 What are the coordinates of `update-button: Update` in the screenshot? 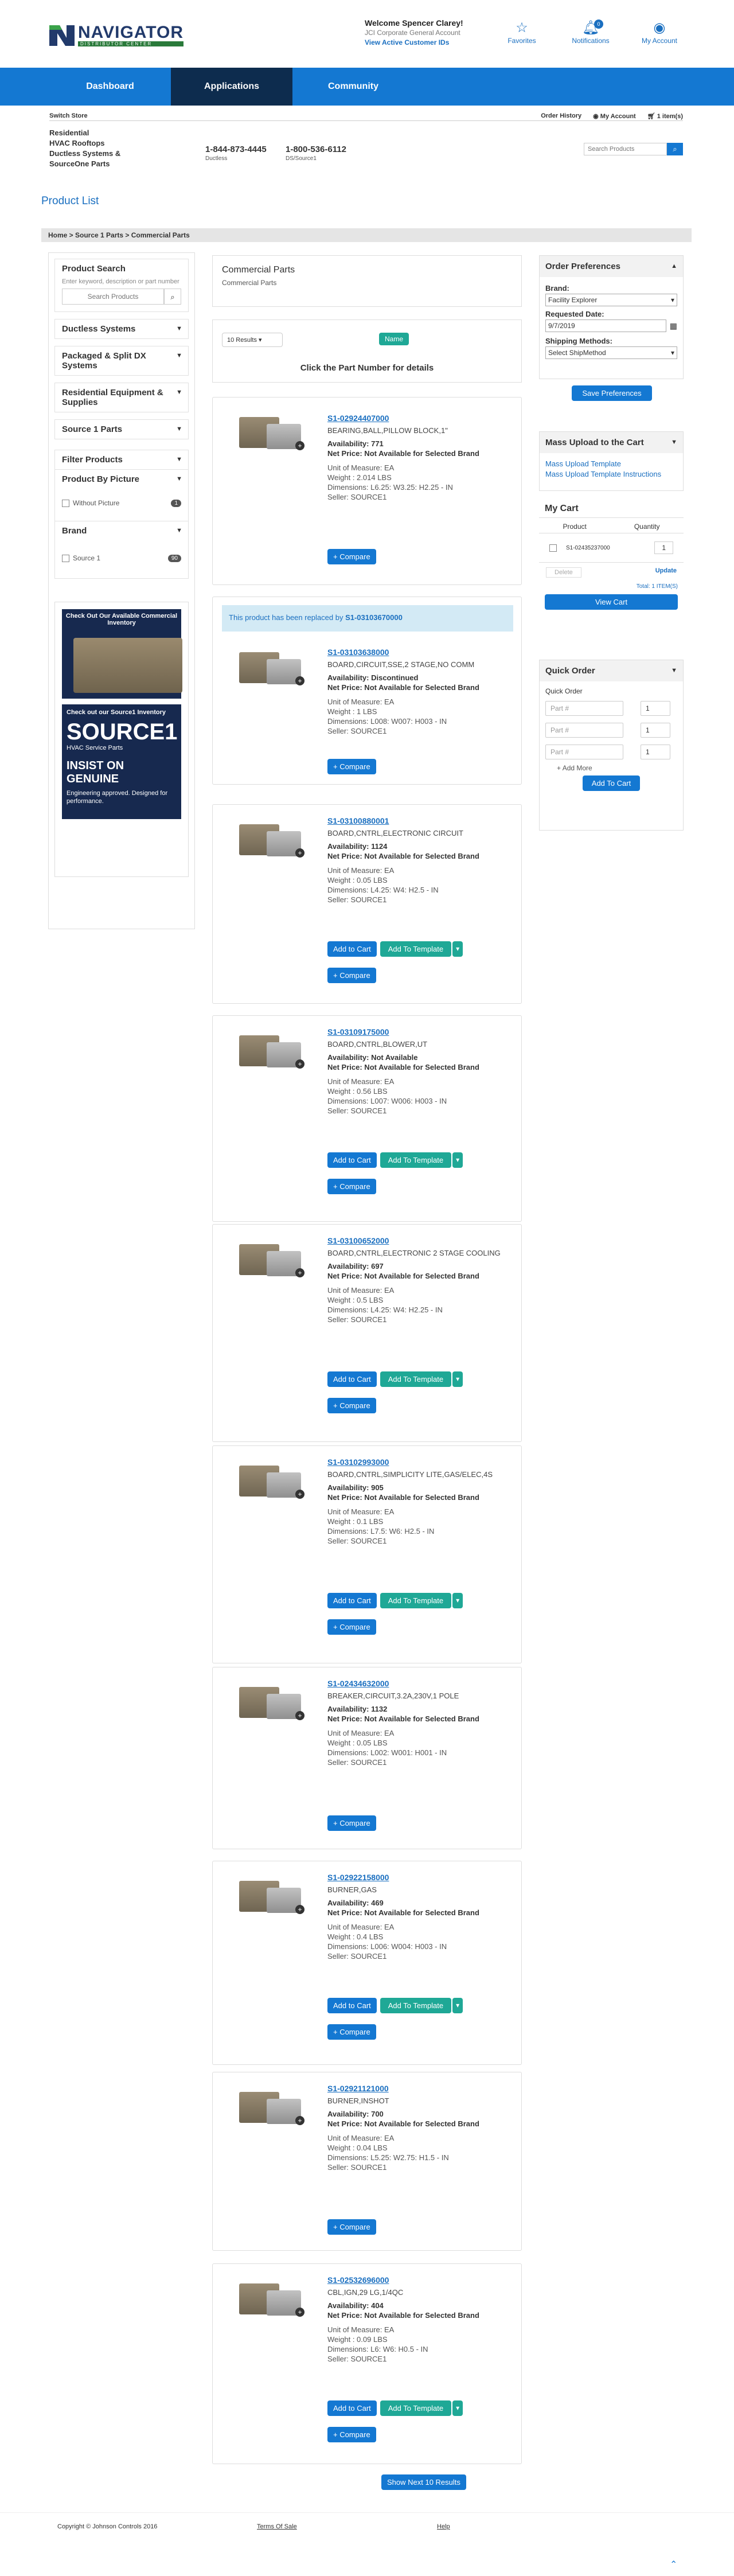 It's located at (666, 572).